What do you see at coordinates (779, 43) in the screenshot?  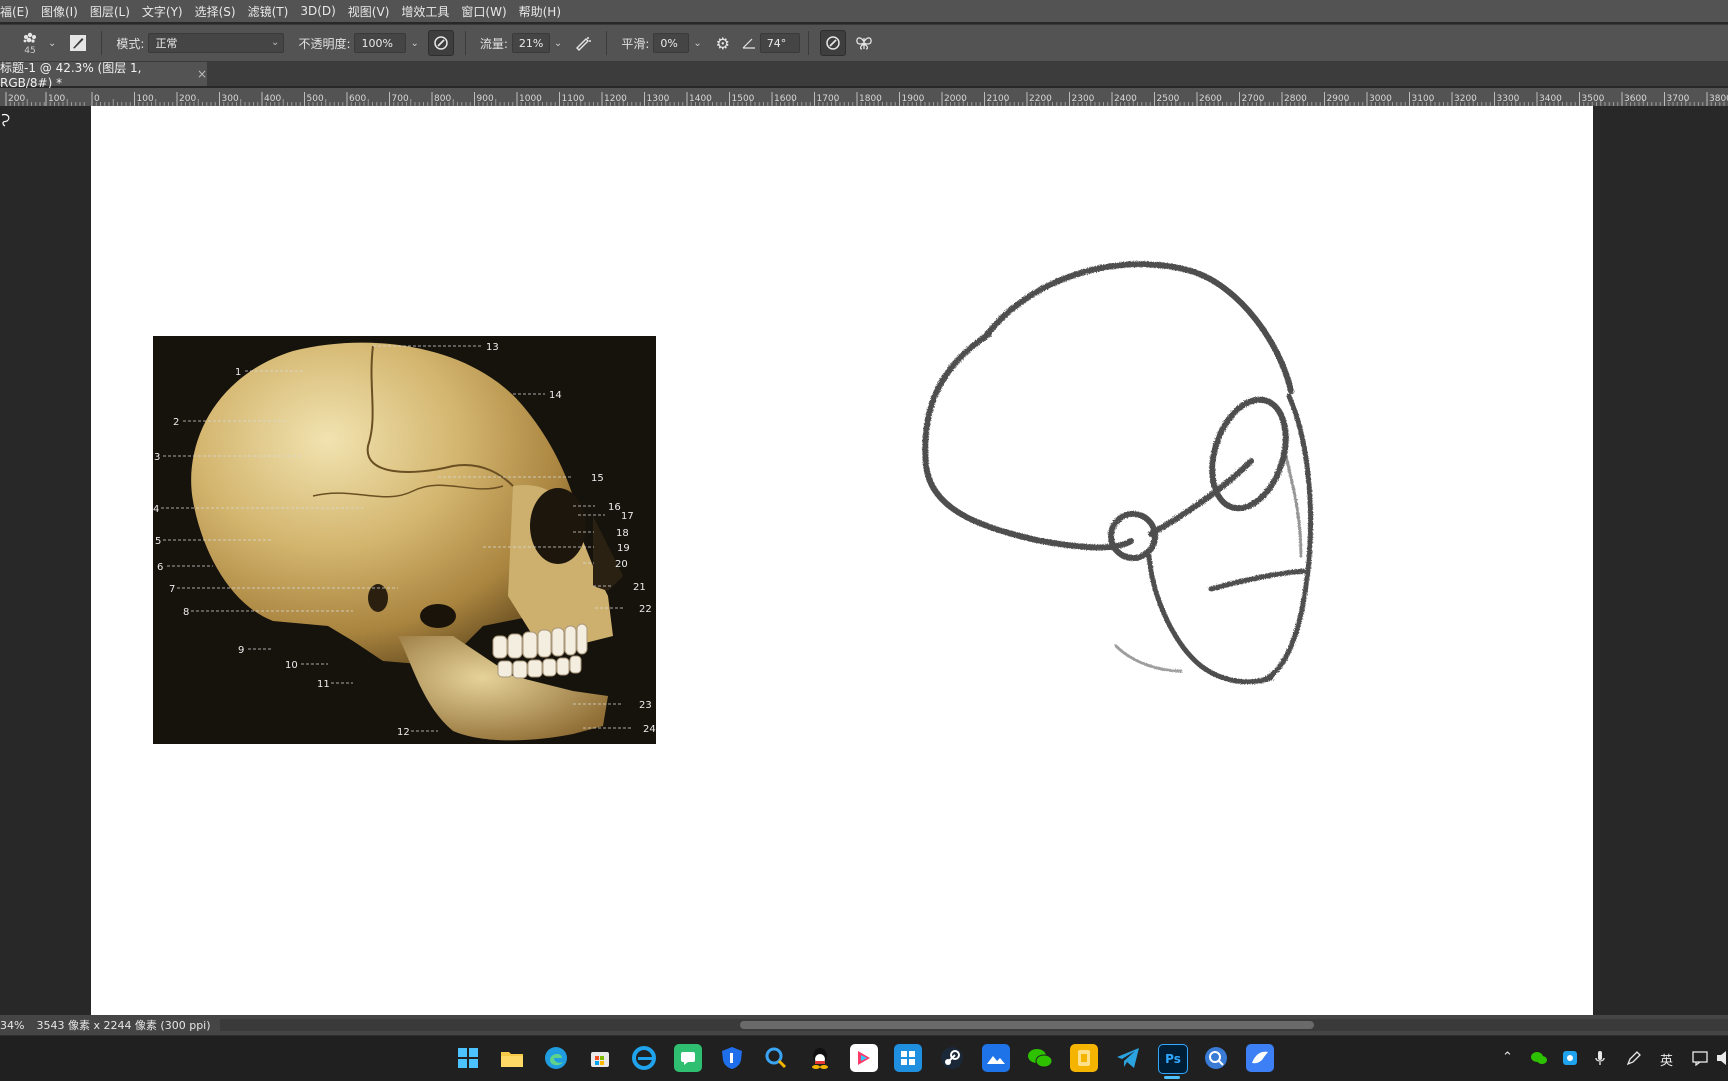 I see `angle-input: 74°` at bounding box center [779, 43].